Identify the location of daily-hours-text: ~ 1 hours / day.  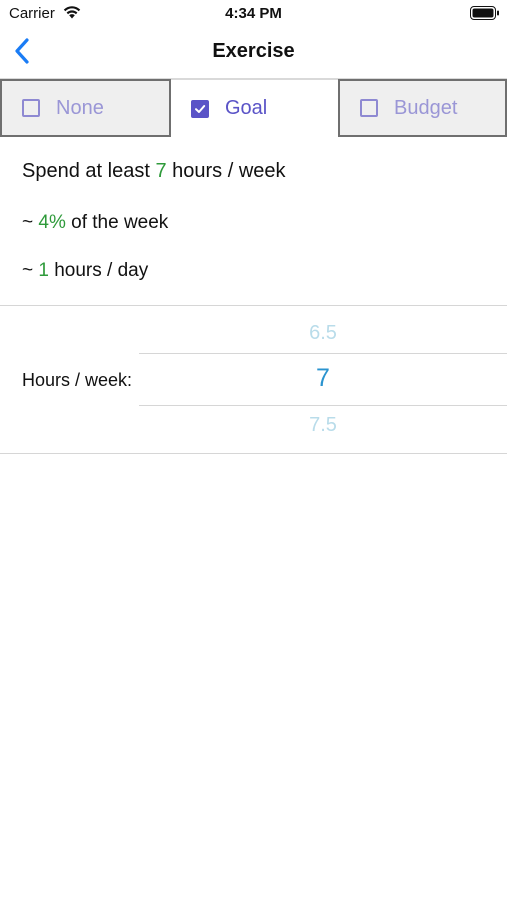
(85, 270).